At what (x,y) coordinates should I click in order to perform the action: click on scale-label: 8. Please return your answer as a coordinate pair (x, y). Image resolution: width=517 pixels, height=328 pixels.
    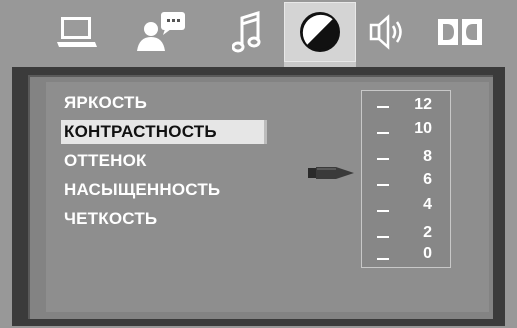
    Looking at the image, I should click on (427, 156).